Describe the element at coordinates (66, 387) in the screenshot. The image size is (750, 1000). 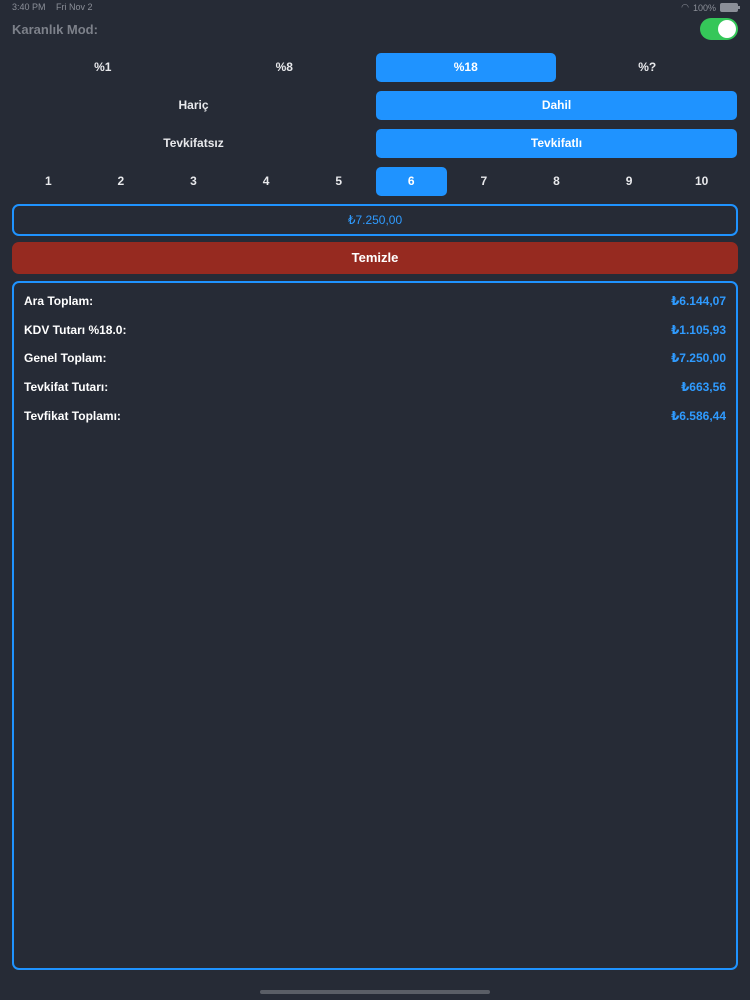
I see `withholding-amount-label: Tevkifat Tutarı:` at that location.